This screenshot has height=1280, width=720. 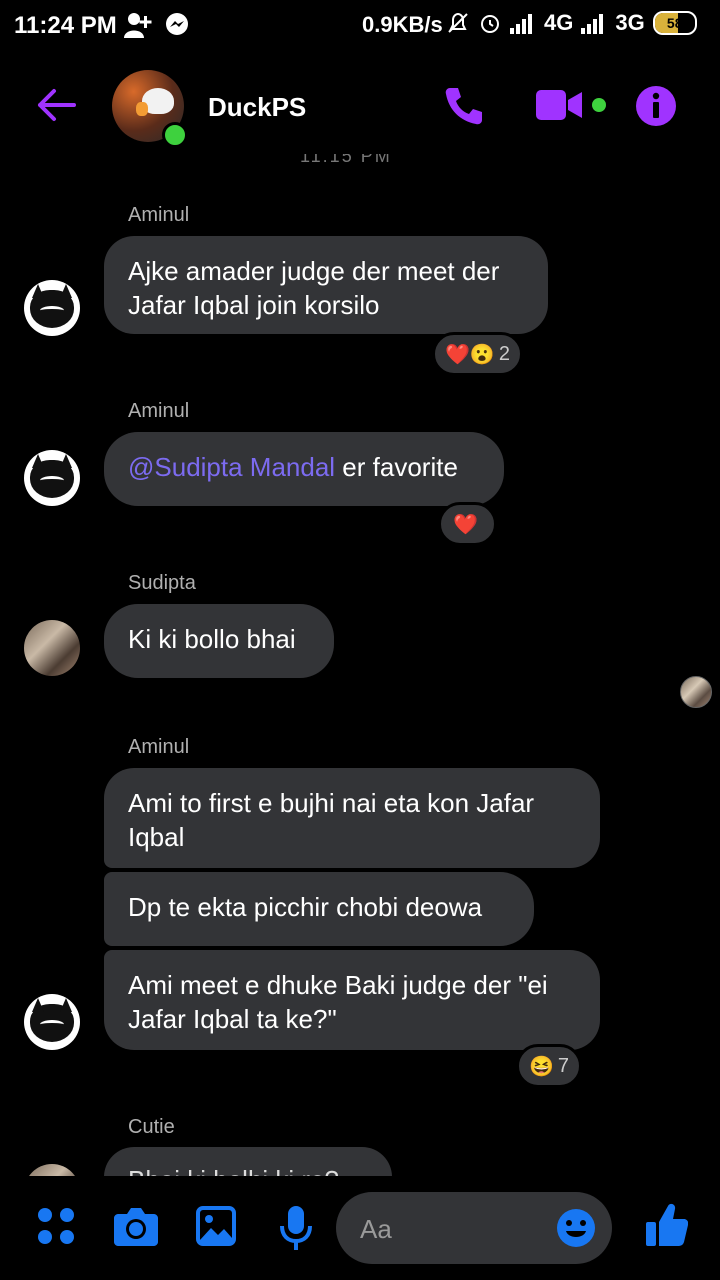 I want to click on status-time: 11:24 PM, so click(x=65, y=25).